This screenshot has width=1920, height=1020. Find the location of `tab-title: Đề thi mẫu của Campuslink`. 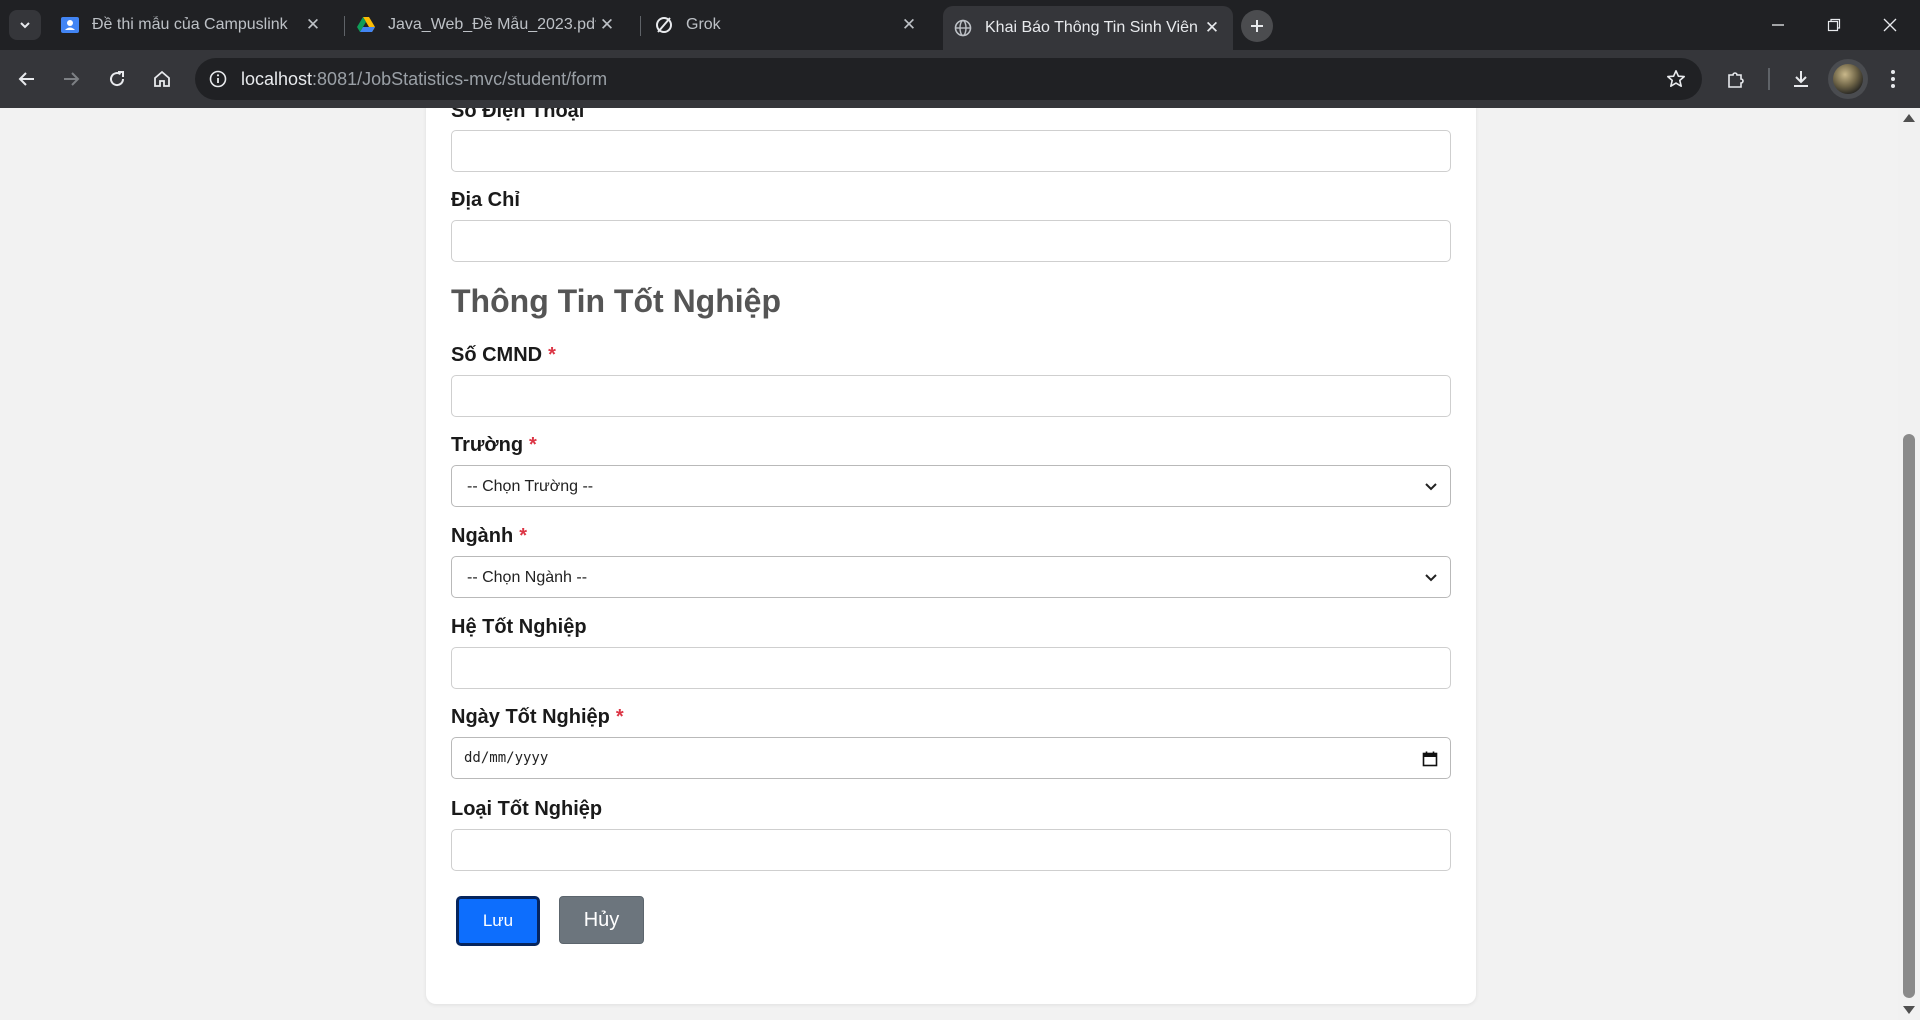

tab-title: Đề thi mẫu của Campuslink is located at coordinates (190, 24).